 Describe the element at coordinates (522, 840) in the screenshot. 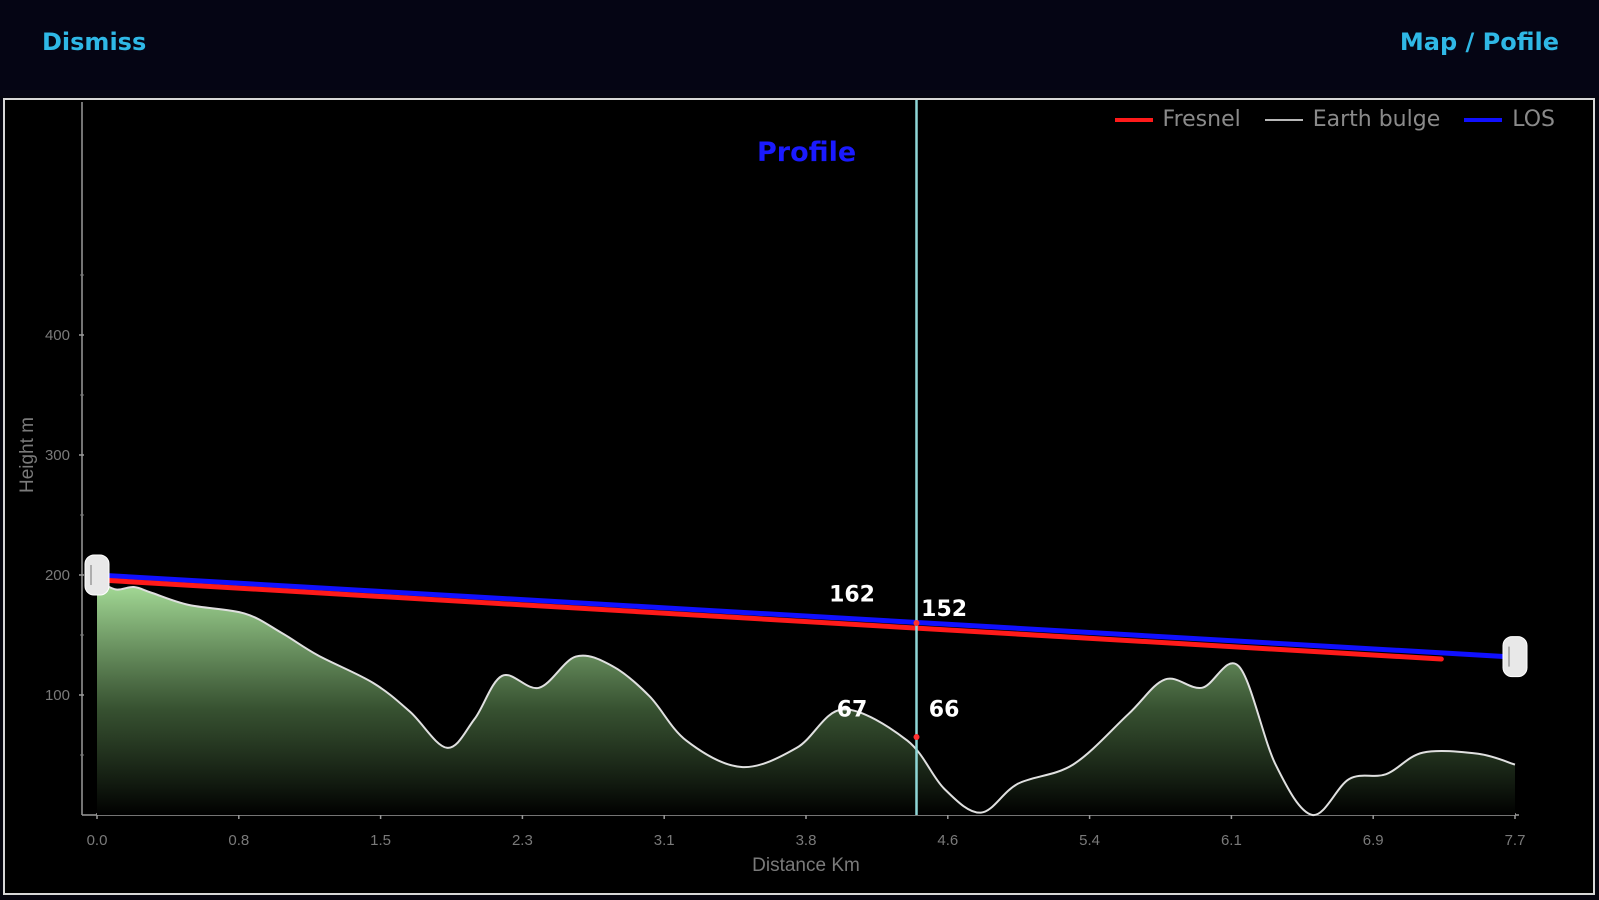

I see `x-tick-label: 2.3` at that location.